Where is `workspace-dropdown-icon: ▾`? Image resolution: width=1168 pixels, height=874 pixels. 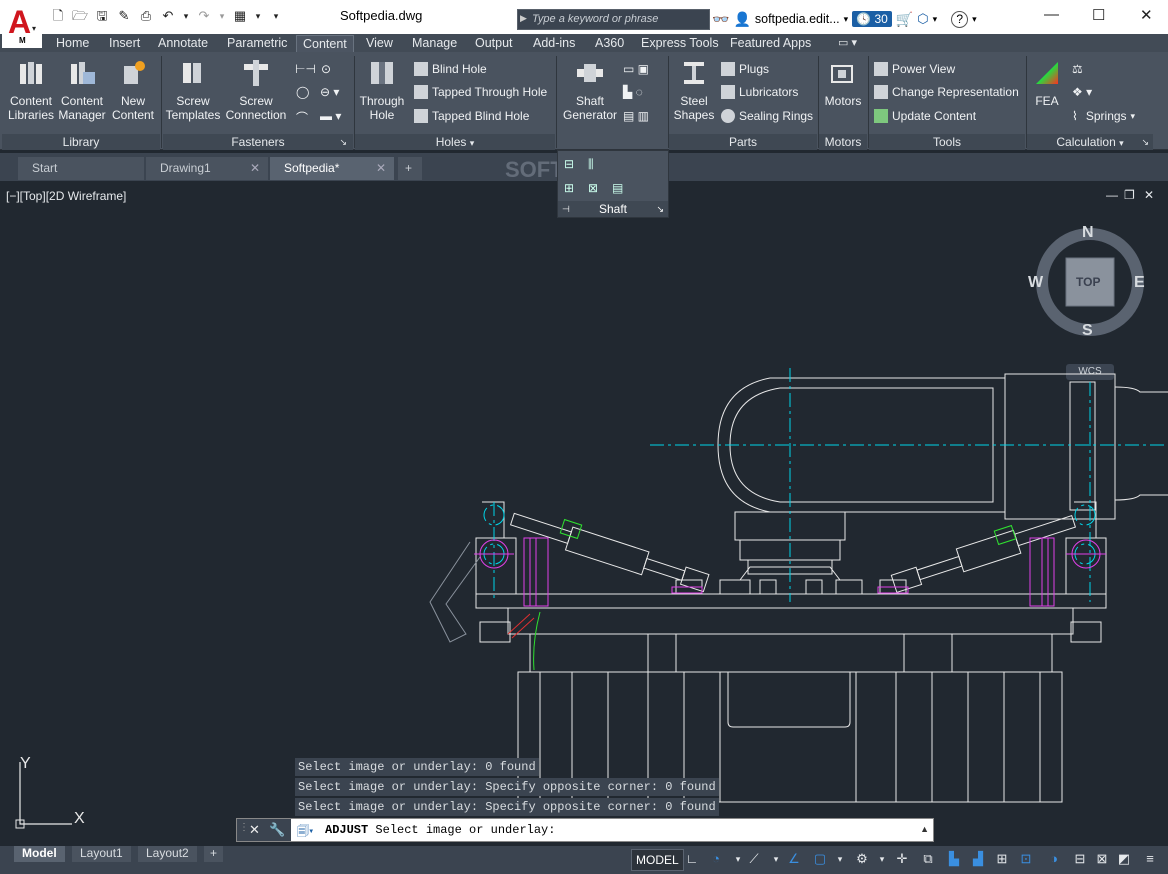
workspace-dropdown-icon: ▾ is located at coordinates (258, 16).